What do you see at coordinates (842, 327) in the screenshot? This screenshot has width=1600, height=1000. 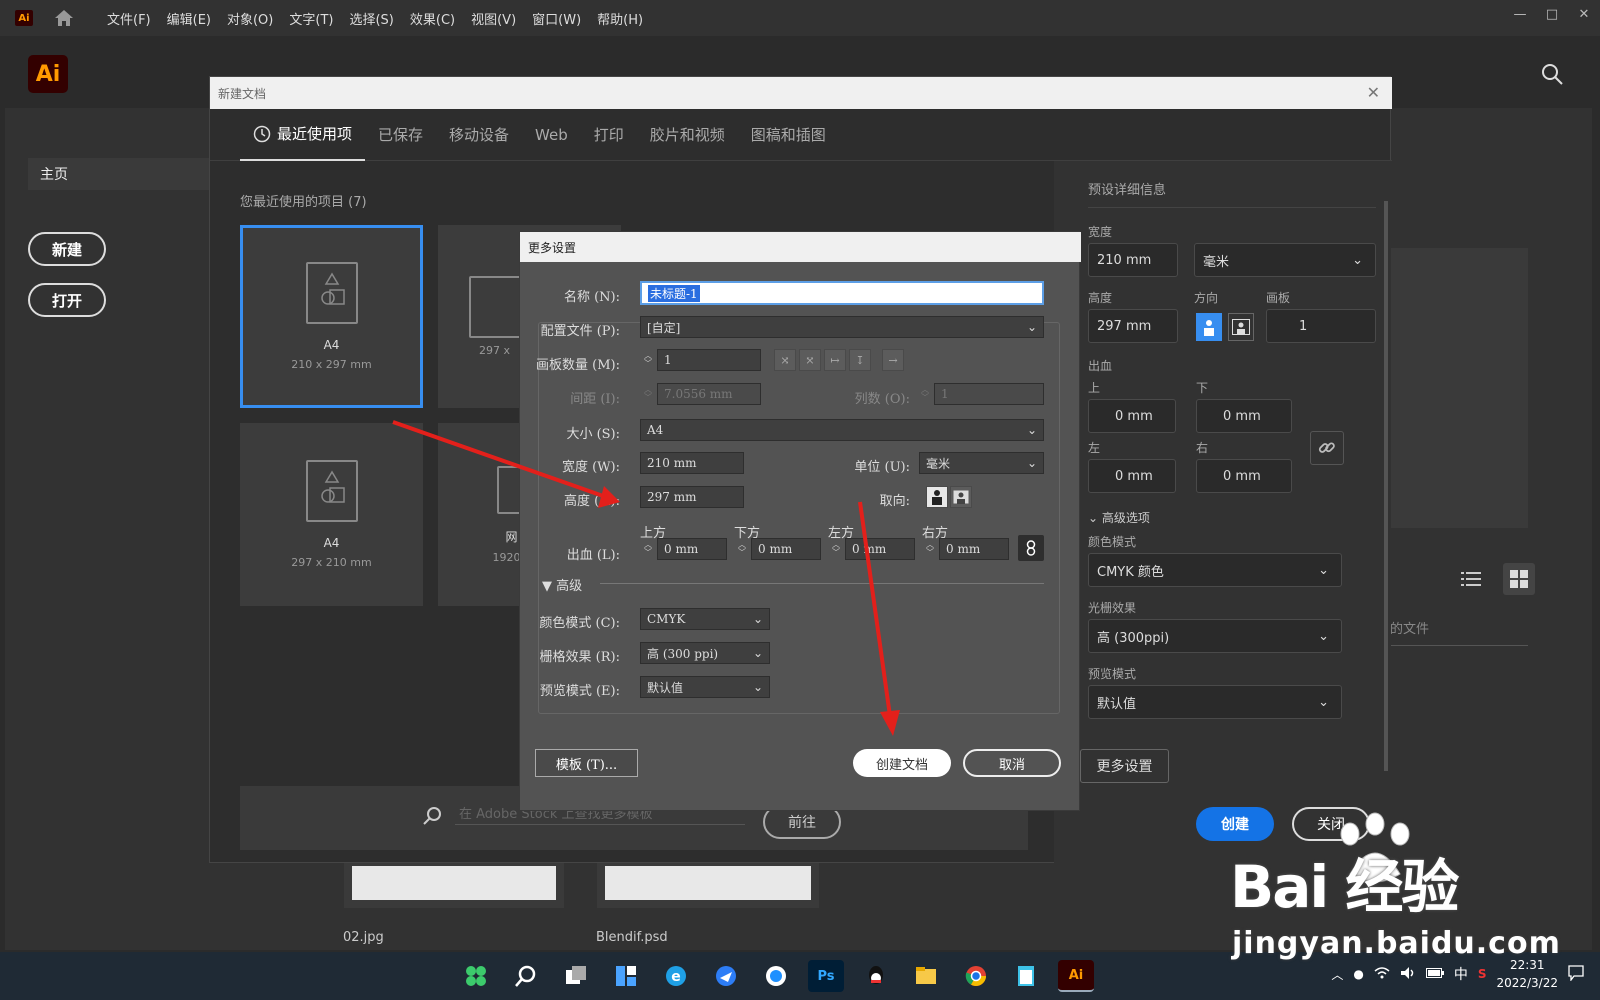 I see `profile-select: [自定] ⌄` at bounding box center [842, 327].